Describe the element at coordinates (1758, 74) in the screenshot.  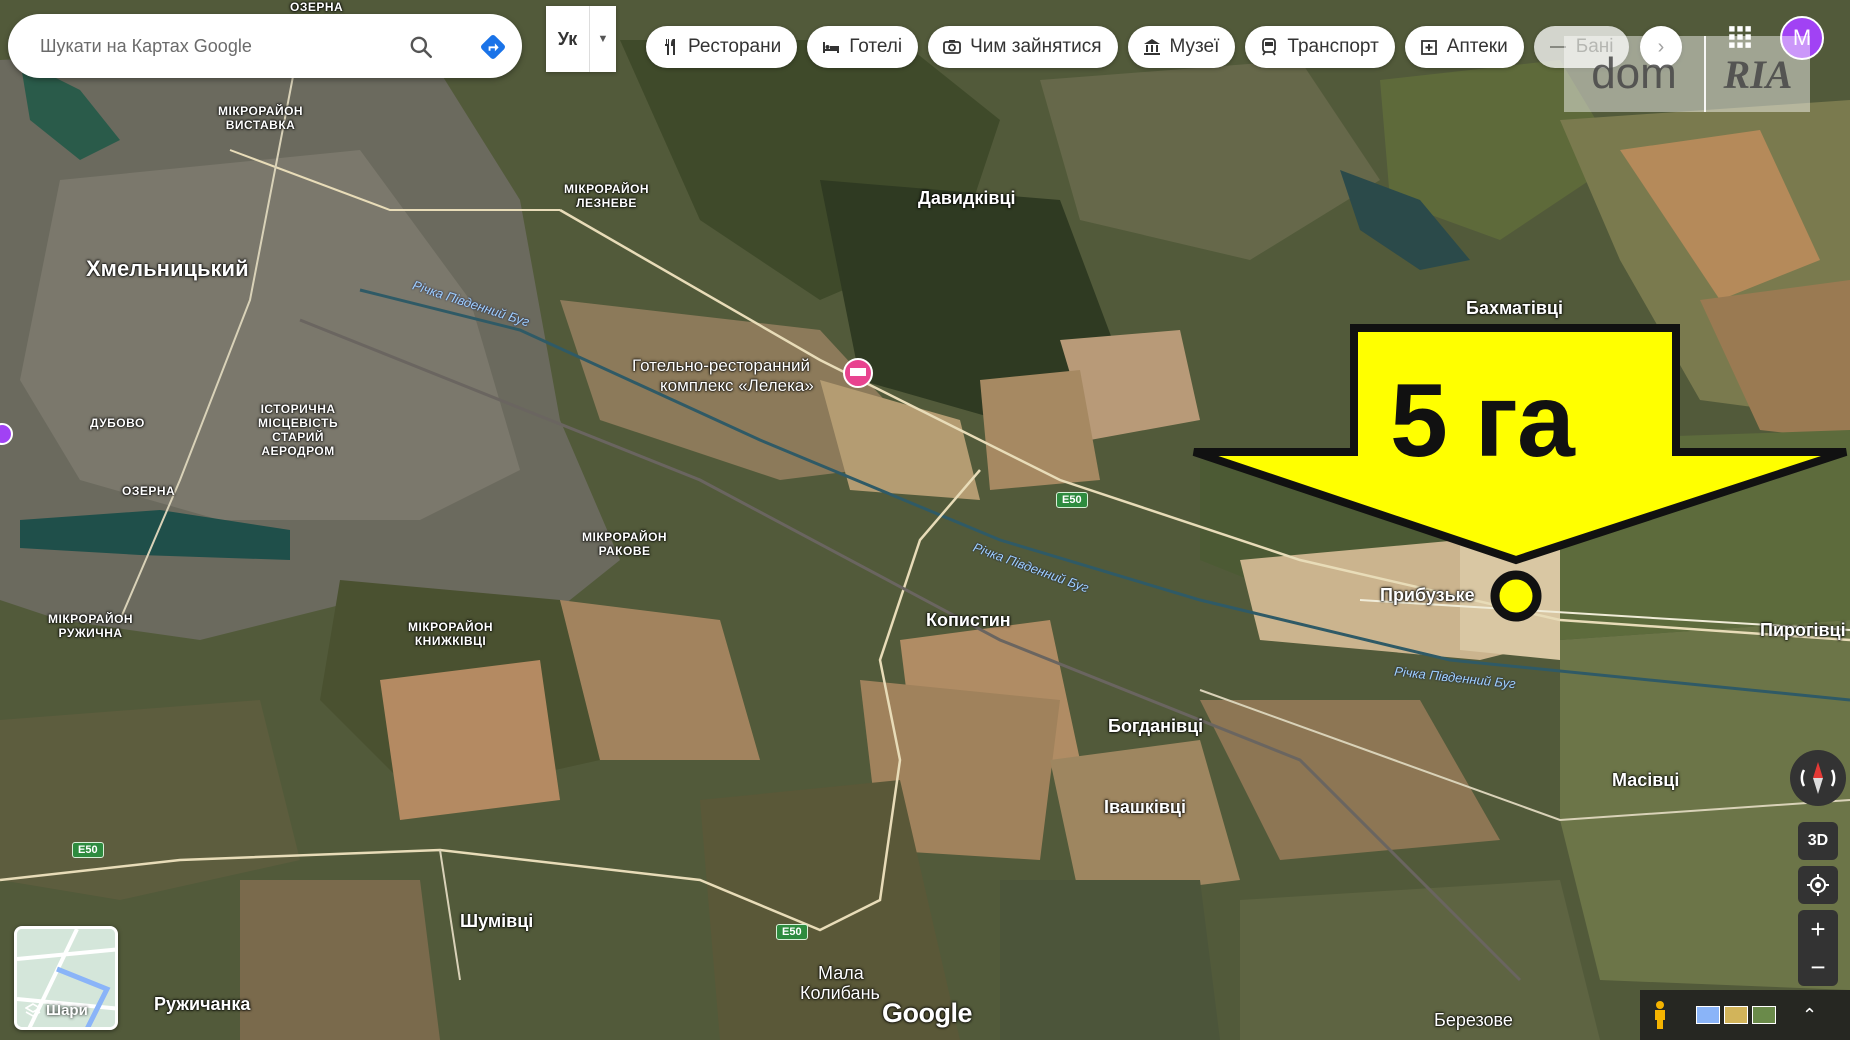
I see `watermark-ria: RIA` at that location.